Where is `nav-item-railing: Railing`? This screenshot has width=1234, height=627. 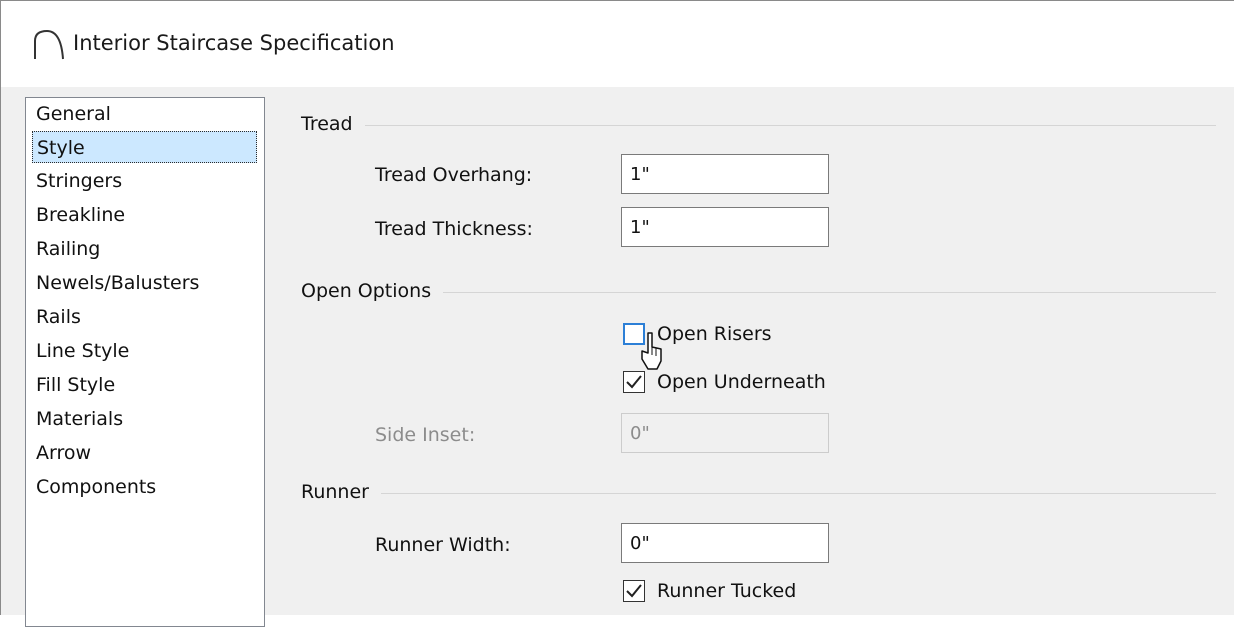 nav-item-railing: Railing is located at coordinates (68, 249).